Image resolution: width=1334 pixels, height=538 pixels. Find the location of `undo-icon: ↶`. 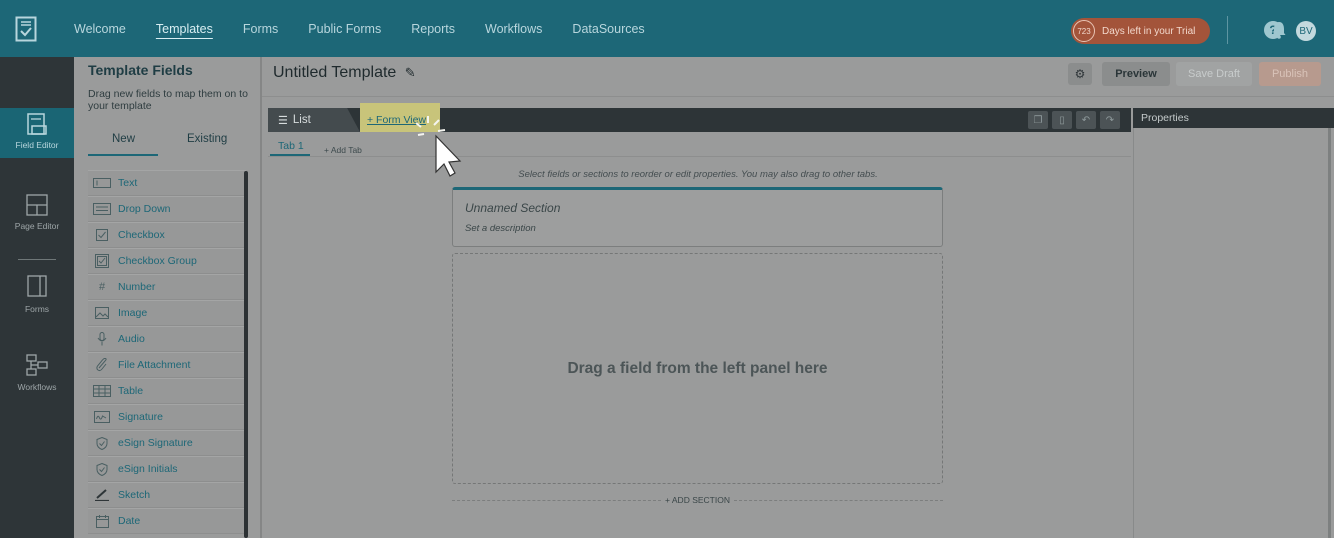

undo-icon: ↶ is located at coordinates (1086, 120).